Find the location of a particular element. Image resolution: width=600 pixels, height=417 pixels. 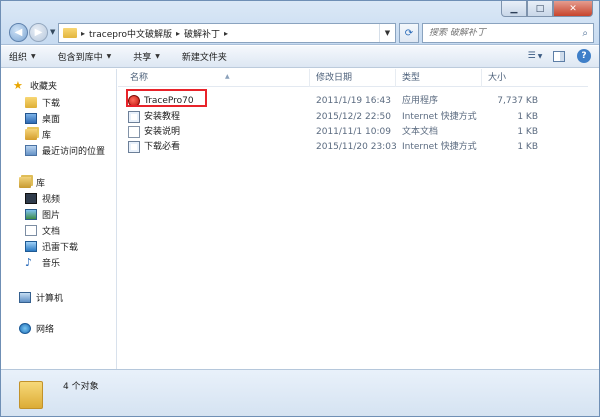

column-header-date: 修改日期 is located at coordinates (353, 78).